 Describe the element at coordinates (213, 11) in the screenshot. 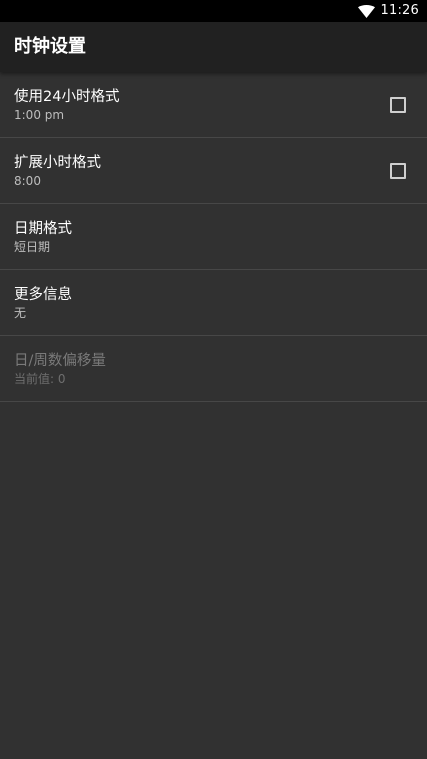

I see `status-bar: 11:26` at that location.